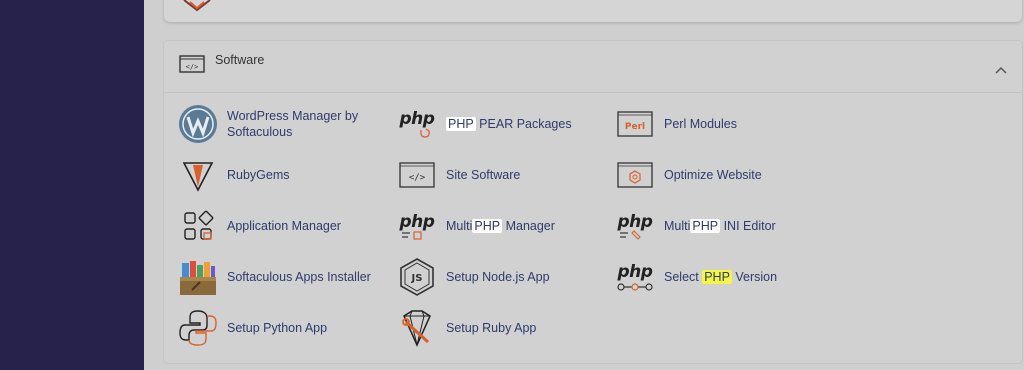 The width and height of the screenshot is (1024, 370). Describe the element at coordinates (284, 226) in the screenshot. I see `item-label: Application Manager` at that location.